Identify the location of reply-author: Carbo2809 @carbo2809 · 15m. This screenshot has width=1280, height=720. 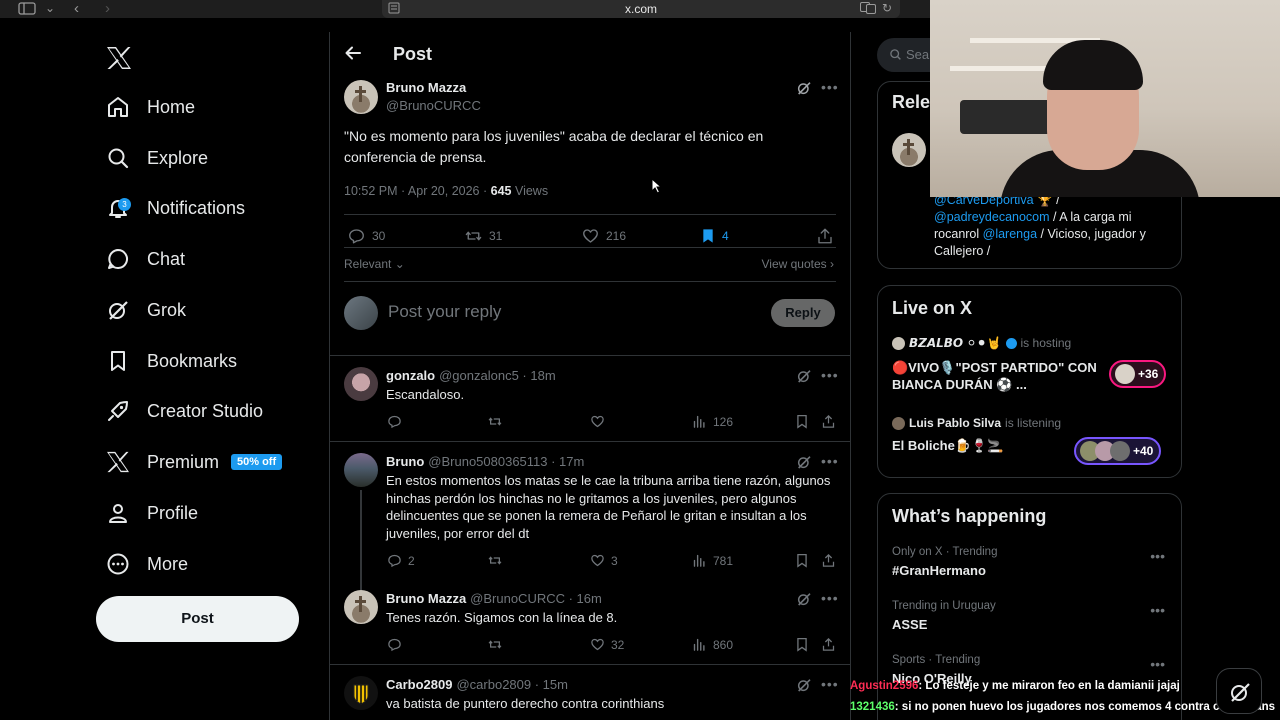
(477, 684).